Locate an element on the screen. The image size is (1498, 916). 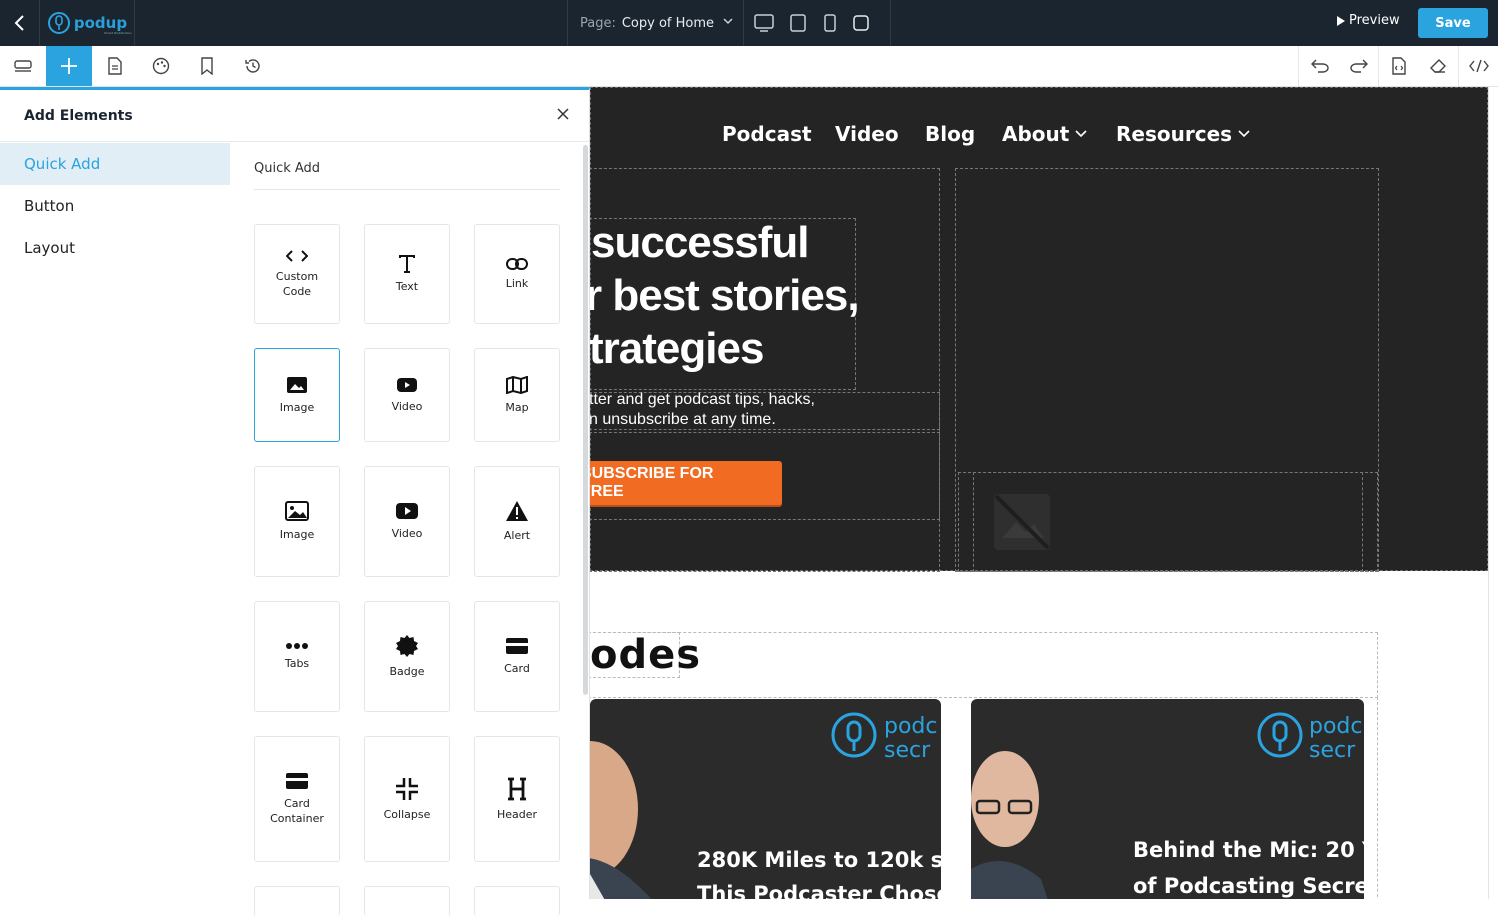
undo-button is located at coordinates (1319, 66).